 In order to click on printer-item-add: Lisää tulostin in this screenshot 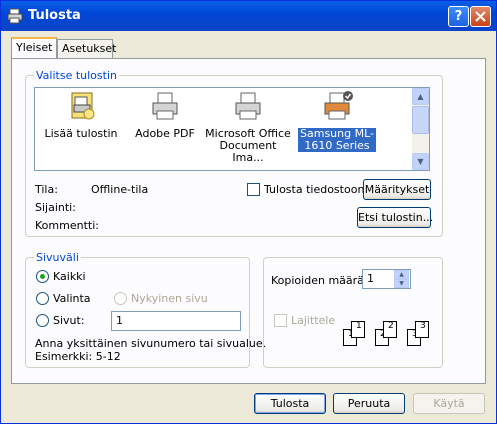, I will do `click(81, 115)`.